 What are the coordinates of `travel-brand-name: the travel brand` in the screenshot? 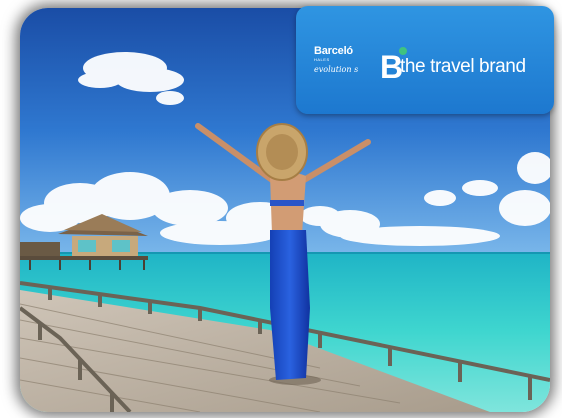 It's located at (463, 66).